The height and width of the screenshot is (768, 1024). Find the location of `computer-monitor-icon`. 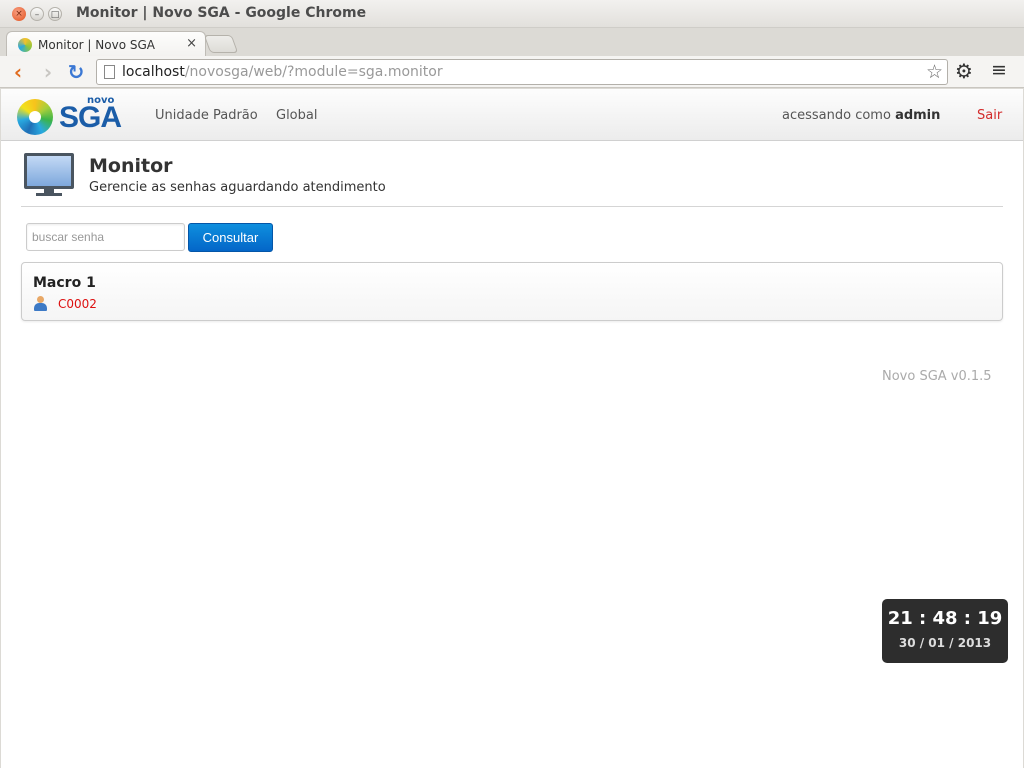

computer-monitor-icon is located at coordinates (49, 175).